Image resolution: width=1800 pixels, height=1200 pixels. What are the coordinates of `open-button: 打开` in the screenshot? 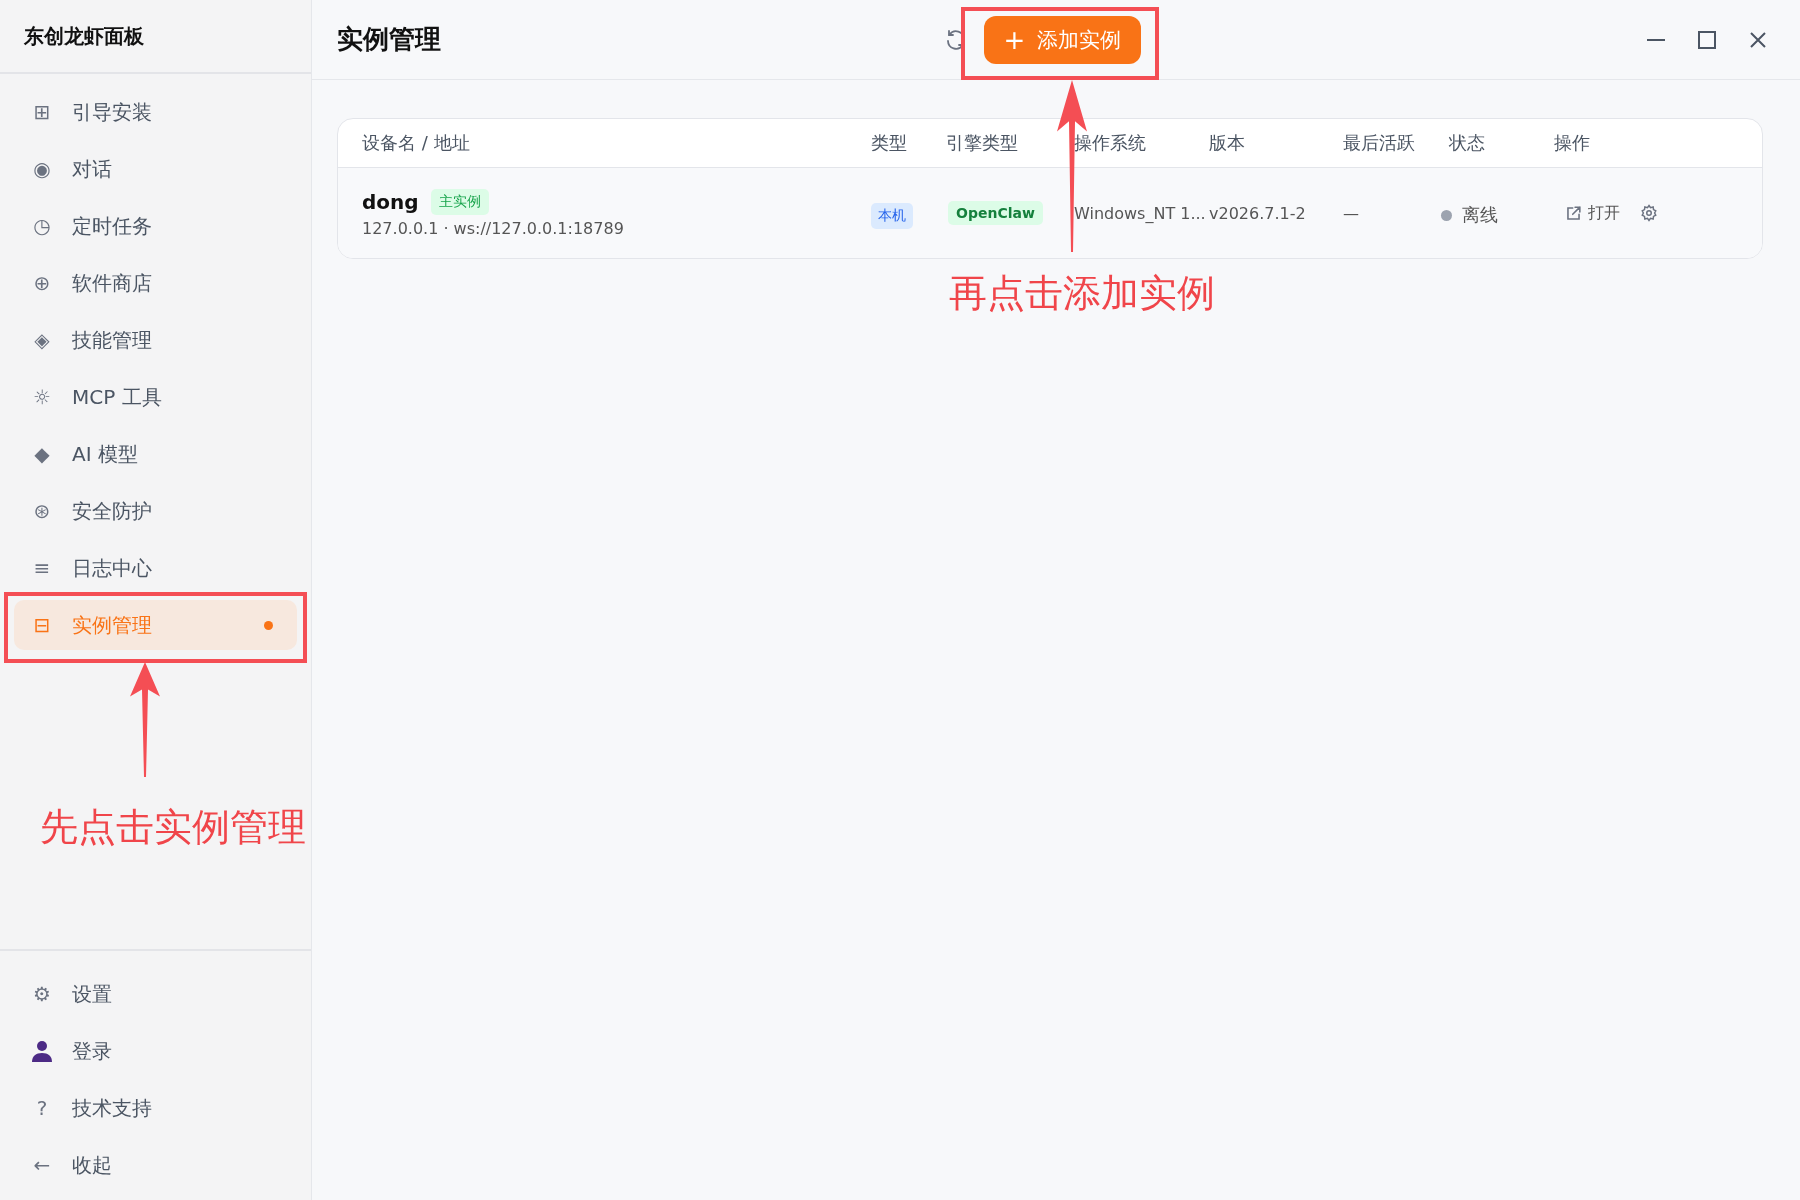 It's located at (1592, 213).